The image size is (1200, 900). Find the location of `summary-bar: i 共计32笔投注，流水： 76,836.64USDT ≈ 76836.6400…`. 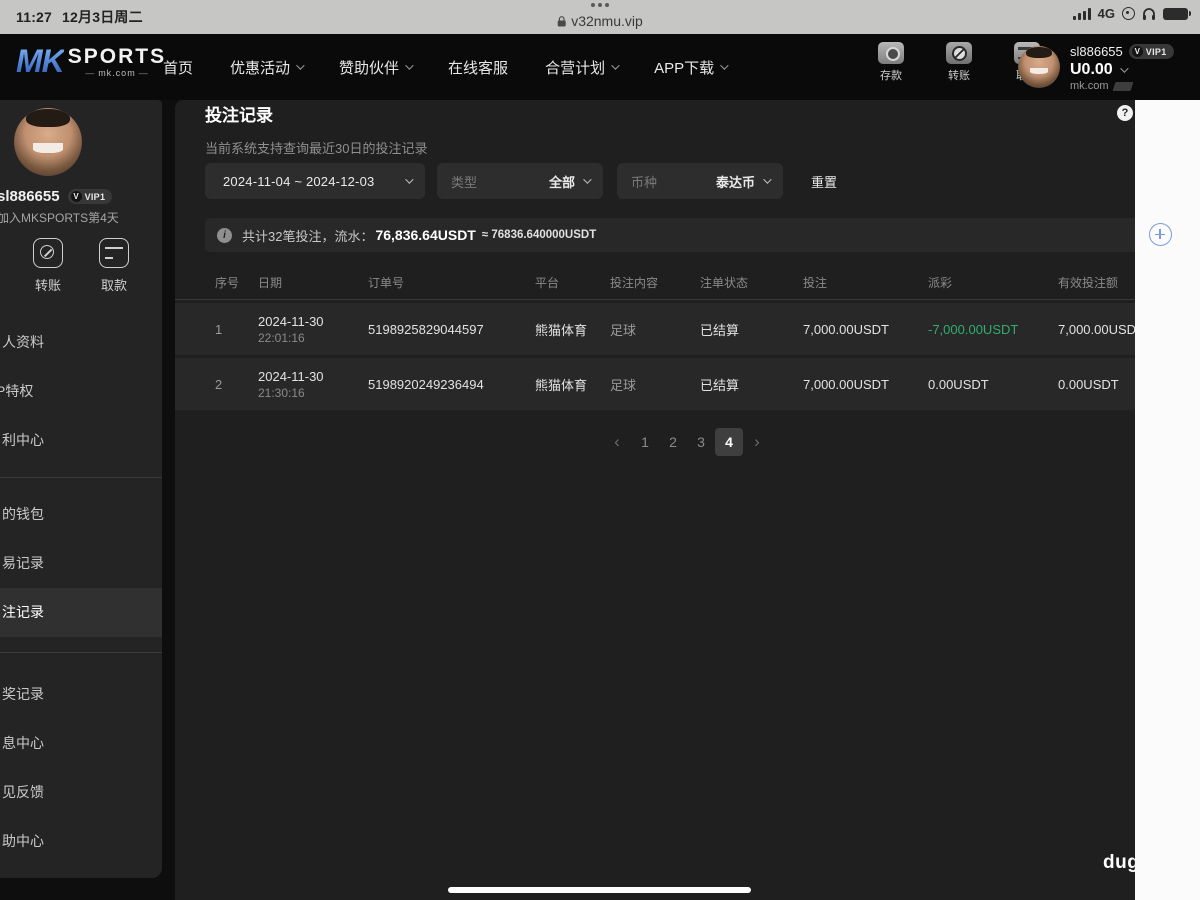

summary-bar: i 共计32笔投注，流水： 76,836.64USDT ≈ 76836.6400… is located at coordinates (675, 235).